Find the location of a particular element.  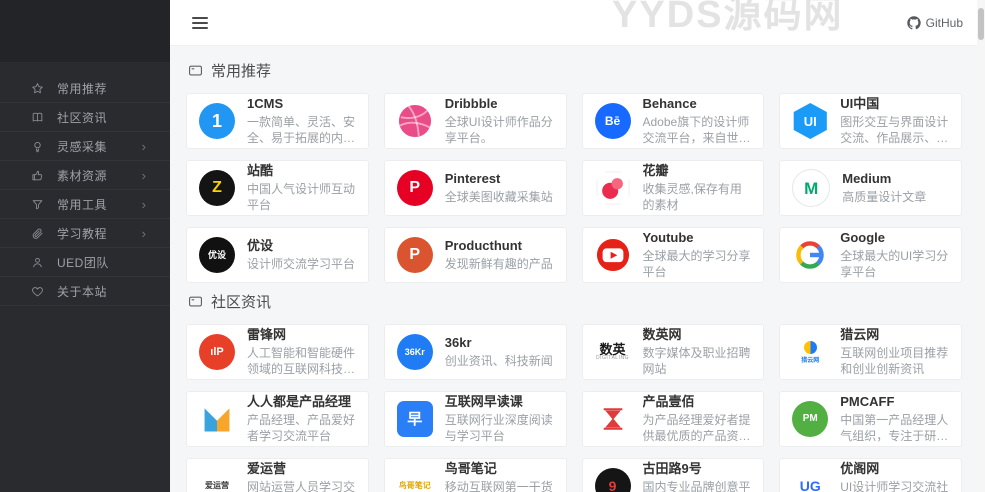

site-desc: 互联网行业深度阅读与学习平台 is located at coordinates (498, 427).